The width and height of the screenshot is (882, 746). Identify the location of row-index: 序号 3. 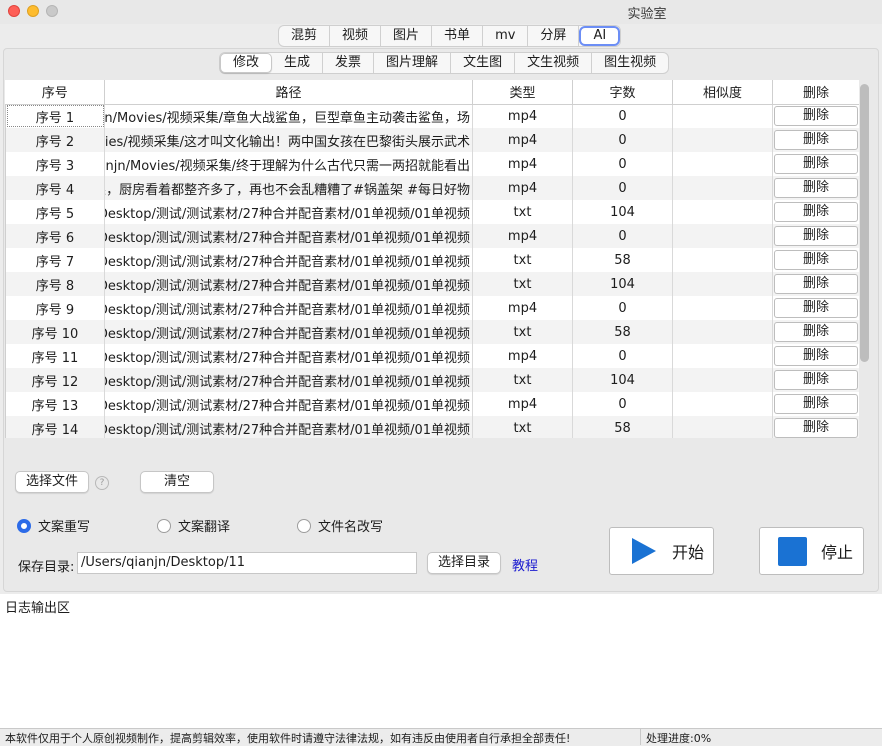
(55, 164).